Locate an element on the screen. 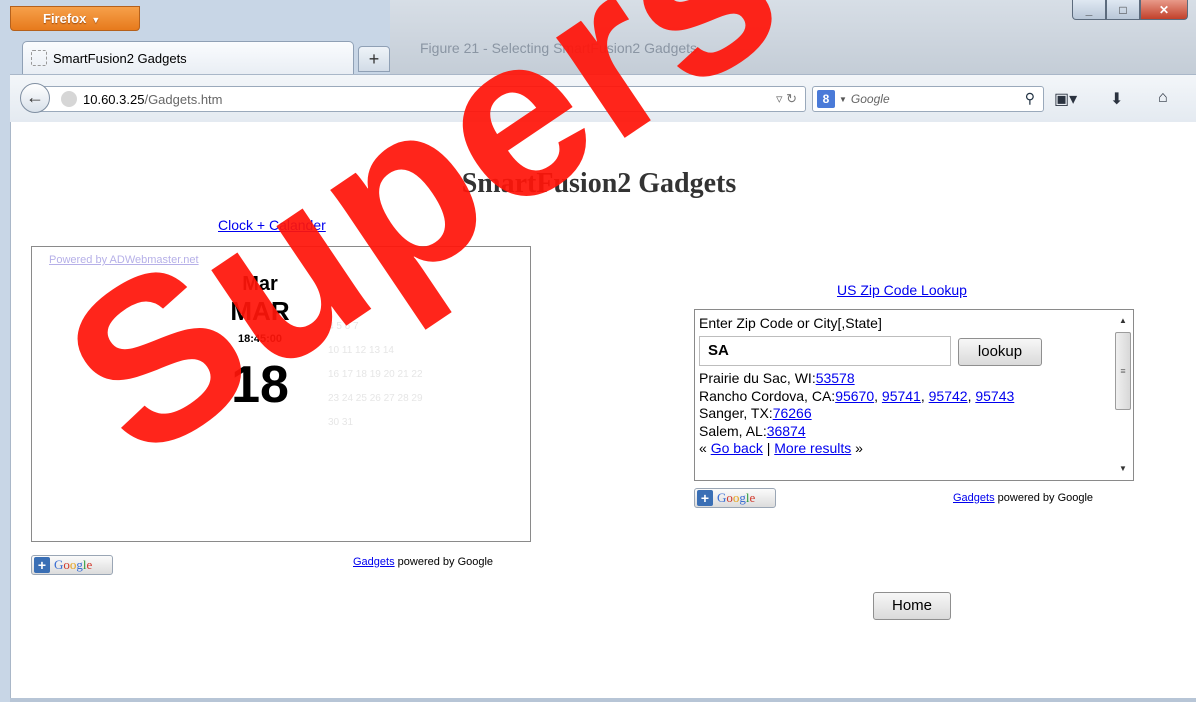 This screenshot has width=1196, height=702. search-bar: 8 ▼ Google ⚲ is located at coordinates (928, 99).